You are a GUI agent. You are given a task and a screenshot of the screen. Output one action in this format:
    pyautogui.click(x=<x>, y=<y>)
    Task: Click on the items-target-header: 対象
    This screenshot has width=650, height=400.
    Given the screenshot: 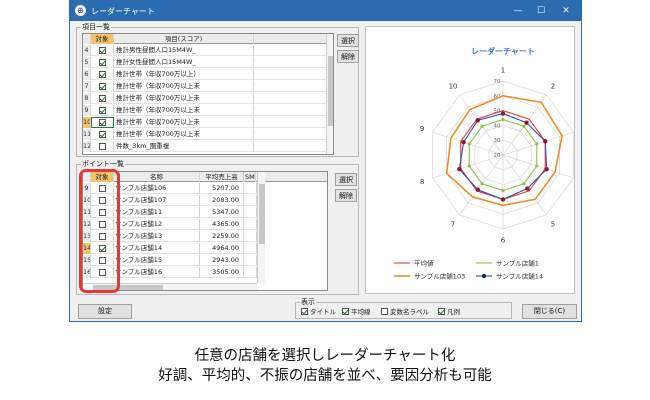 What is the action you would take?
    pyautogui.click(x=102, y=39)
    